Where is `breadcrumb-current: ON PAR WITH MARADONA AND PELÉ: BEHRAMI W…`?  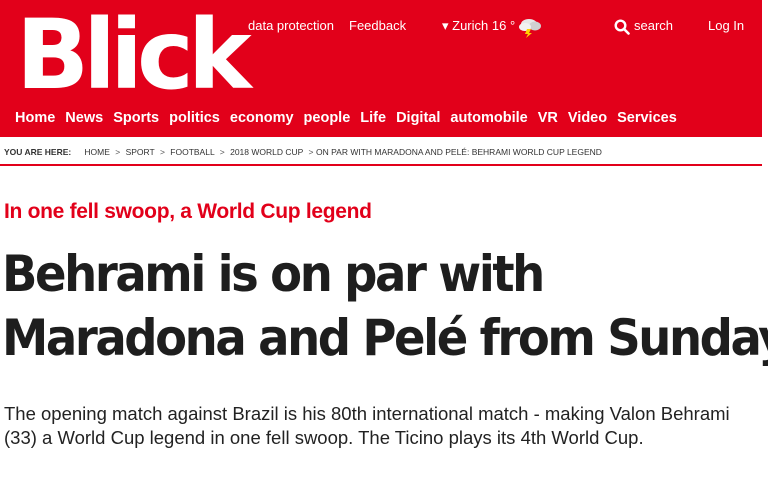 breadcrumb-current: ON PAR WITH MARADONA AND PELÉ: BEHRAMI W… is located at coordinates (459, 152).